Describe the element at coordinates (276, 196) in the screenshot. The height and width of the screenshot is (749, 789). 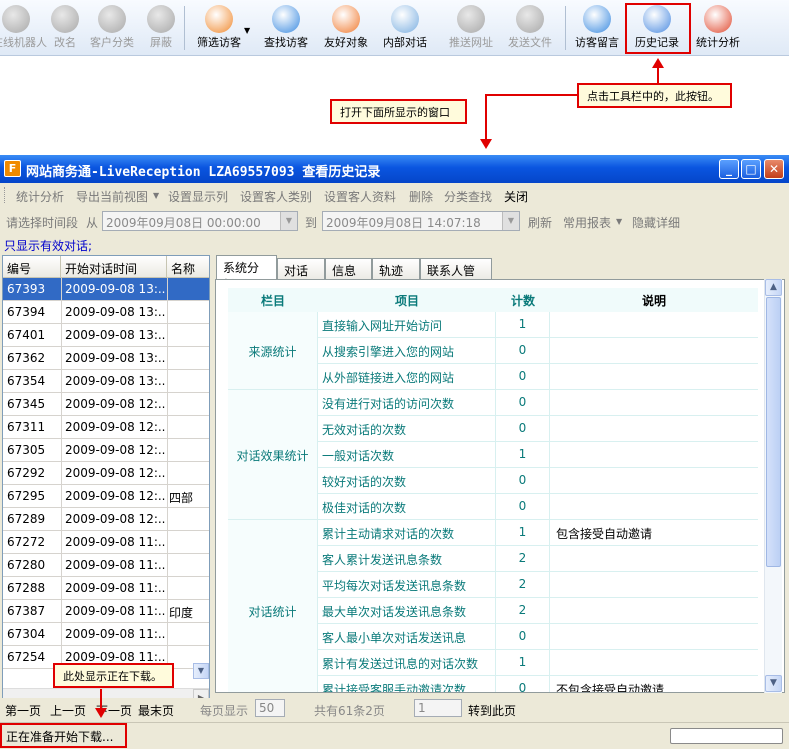
I see `menu-customer-category: 设置客人类别` at that location.